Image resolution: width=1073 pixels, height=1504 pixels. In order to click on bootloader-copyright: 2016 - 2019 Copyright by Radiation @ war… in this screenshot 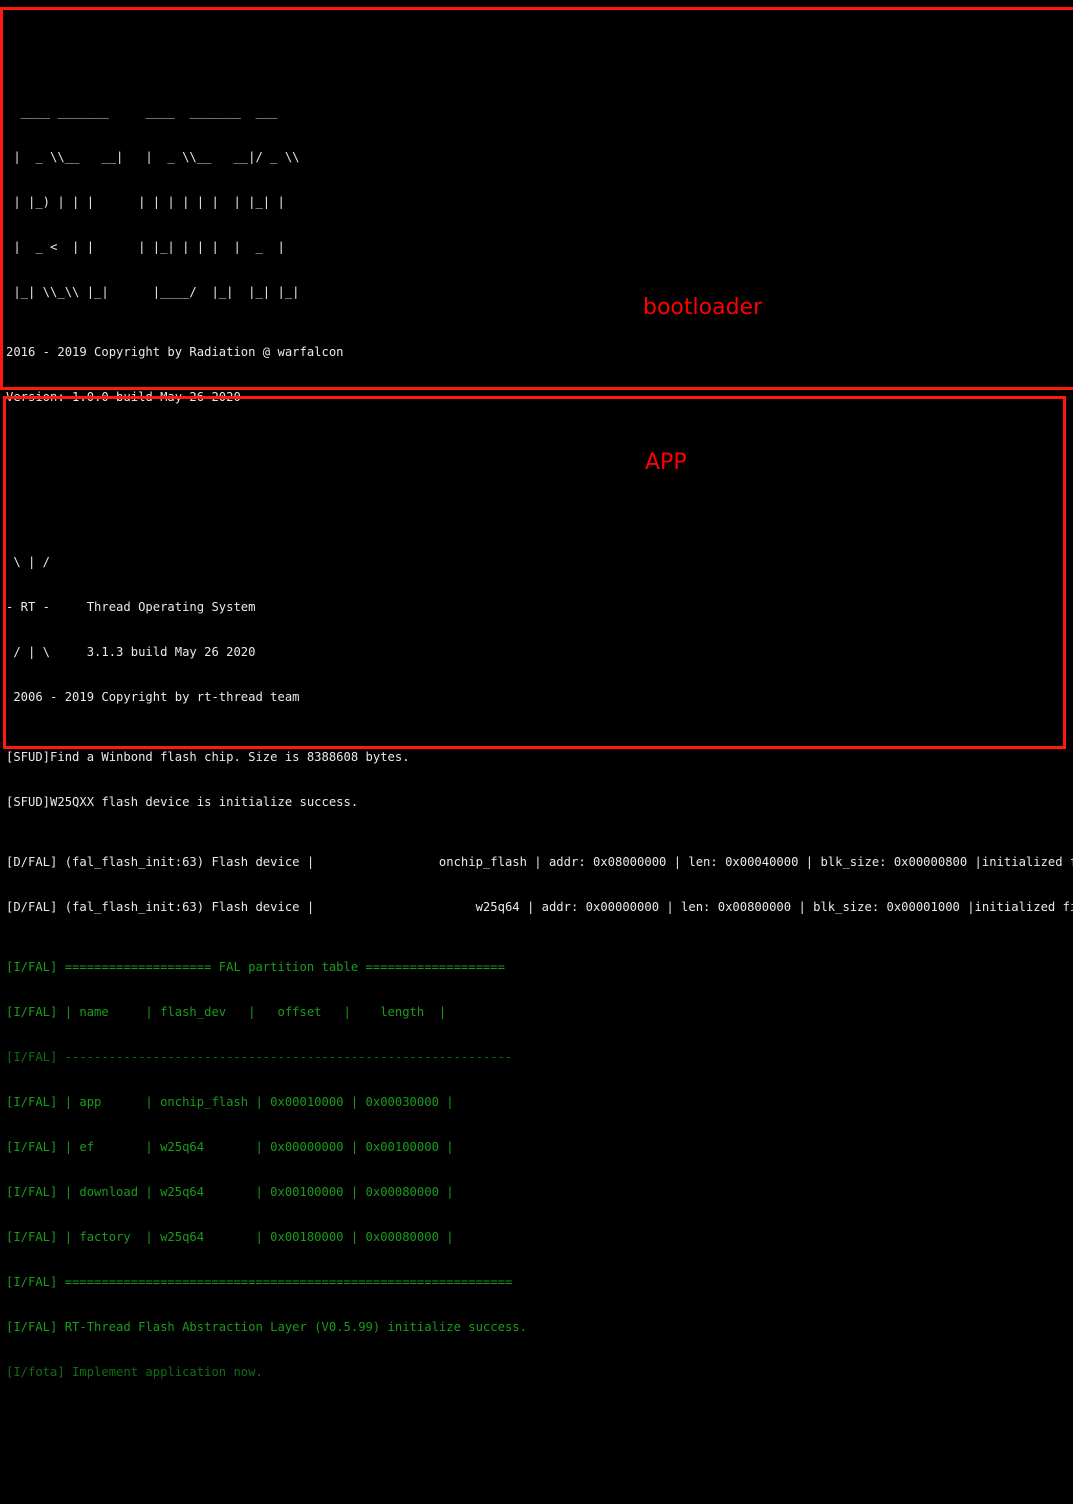, I will do `click(175, 352)`.